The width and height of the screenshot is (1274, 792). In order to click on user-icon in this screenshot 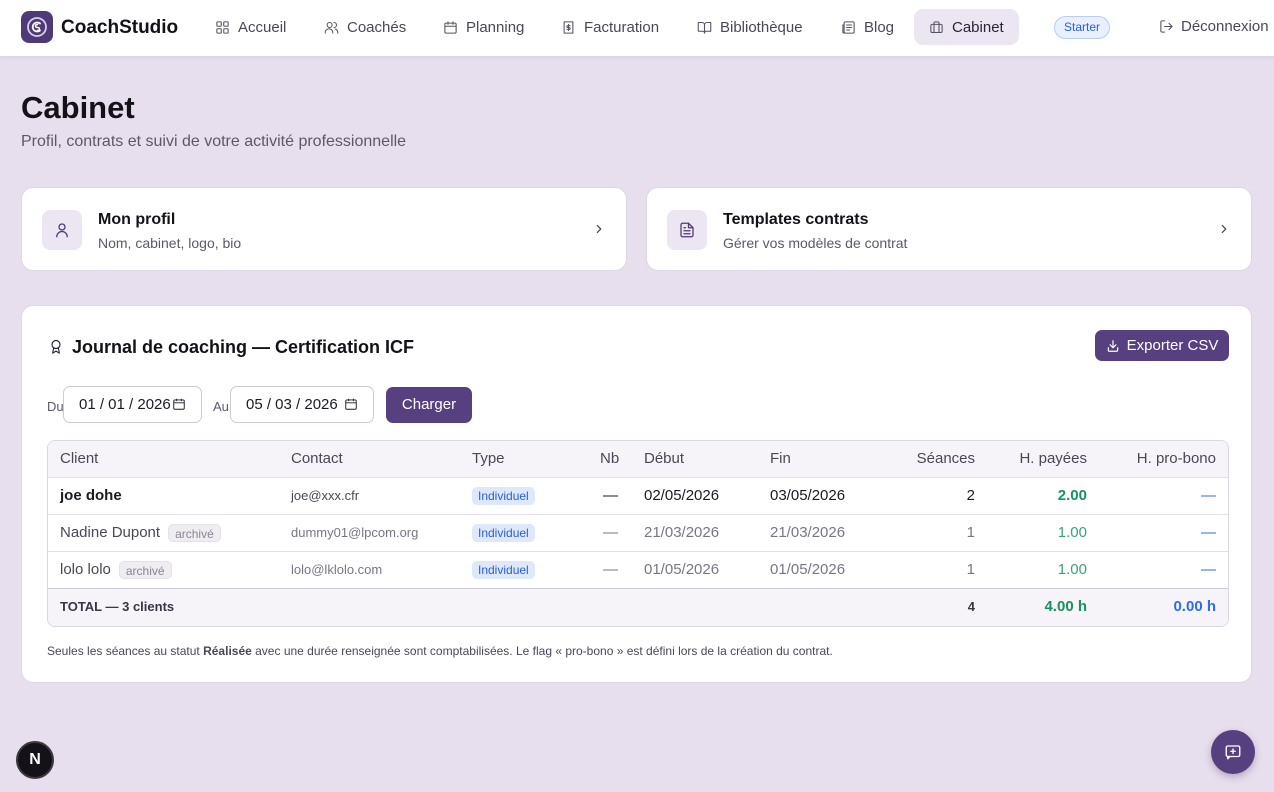, I will do `click(62, 230)`.